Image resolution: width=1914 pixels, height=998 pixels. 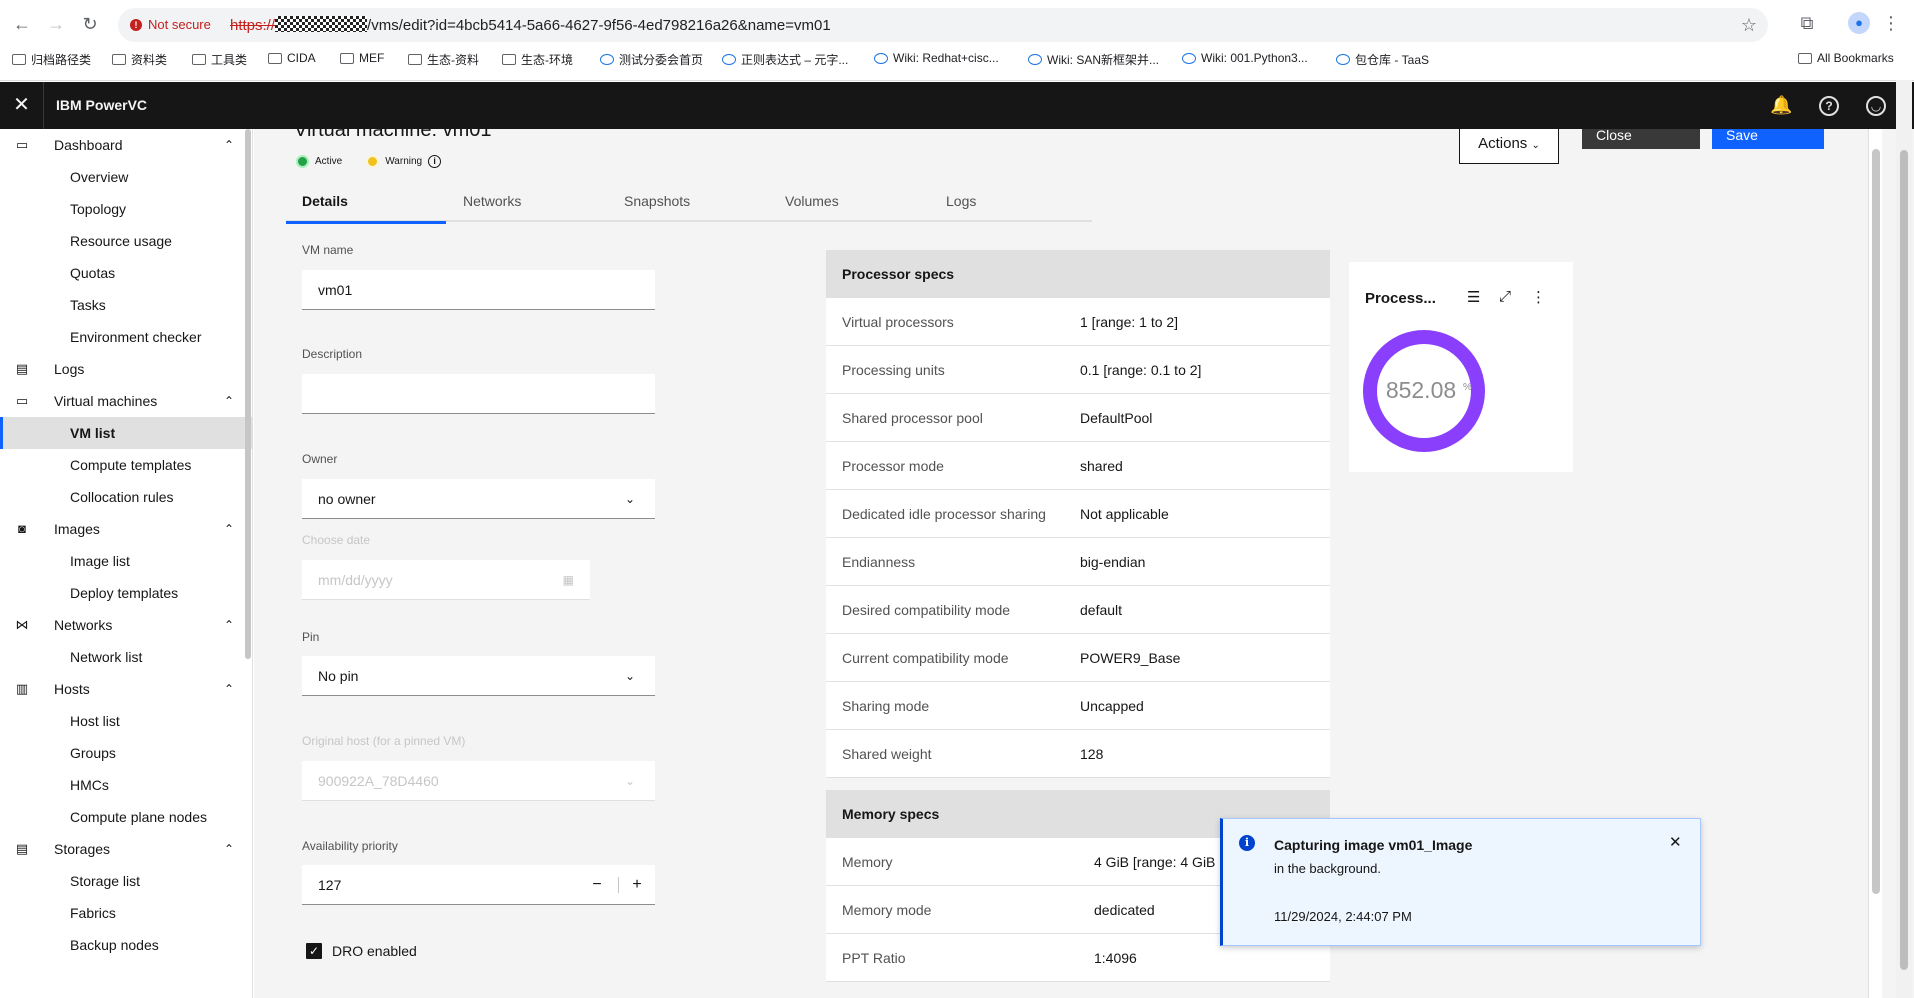 What do you see at coordinates (126, 721) in the screenshot?
I see `sidebar-item-host-list: Host list` at bounding box center [126, 721].